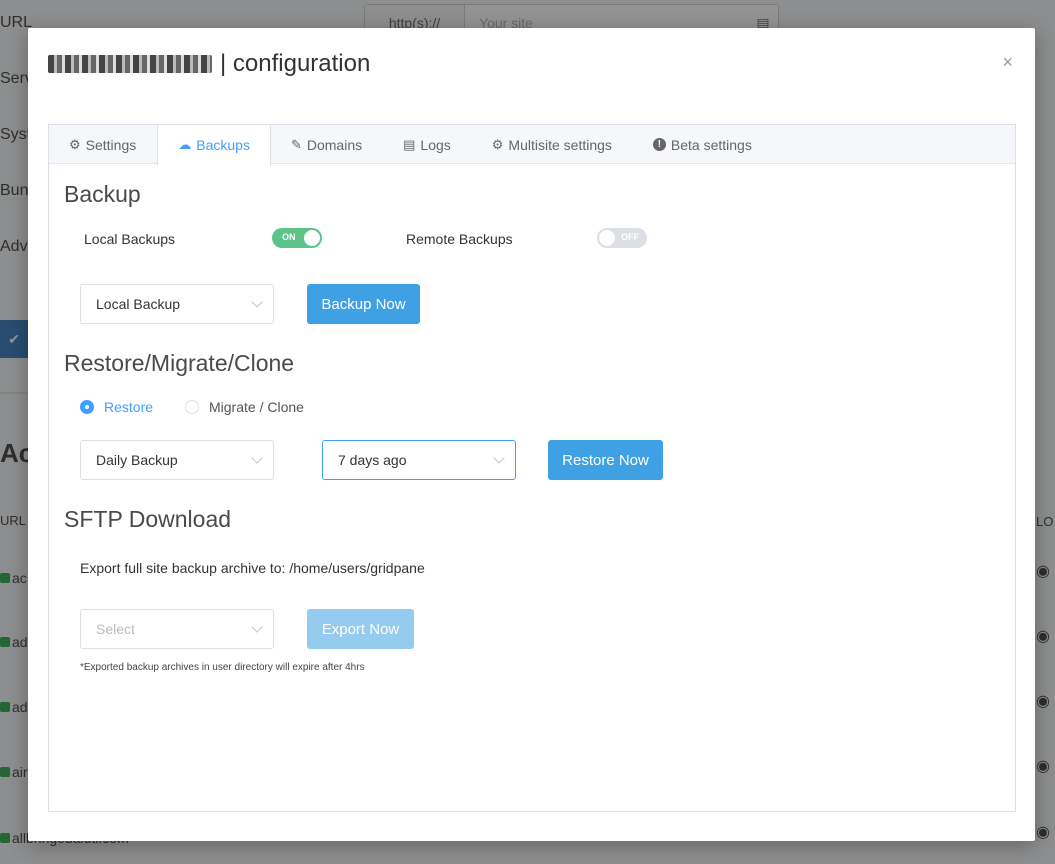  Describe the element at coordinates (419, 460) in the screenshot. I see `restore-time-select: 7 days ago` at that location.